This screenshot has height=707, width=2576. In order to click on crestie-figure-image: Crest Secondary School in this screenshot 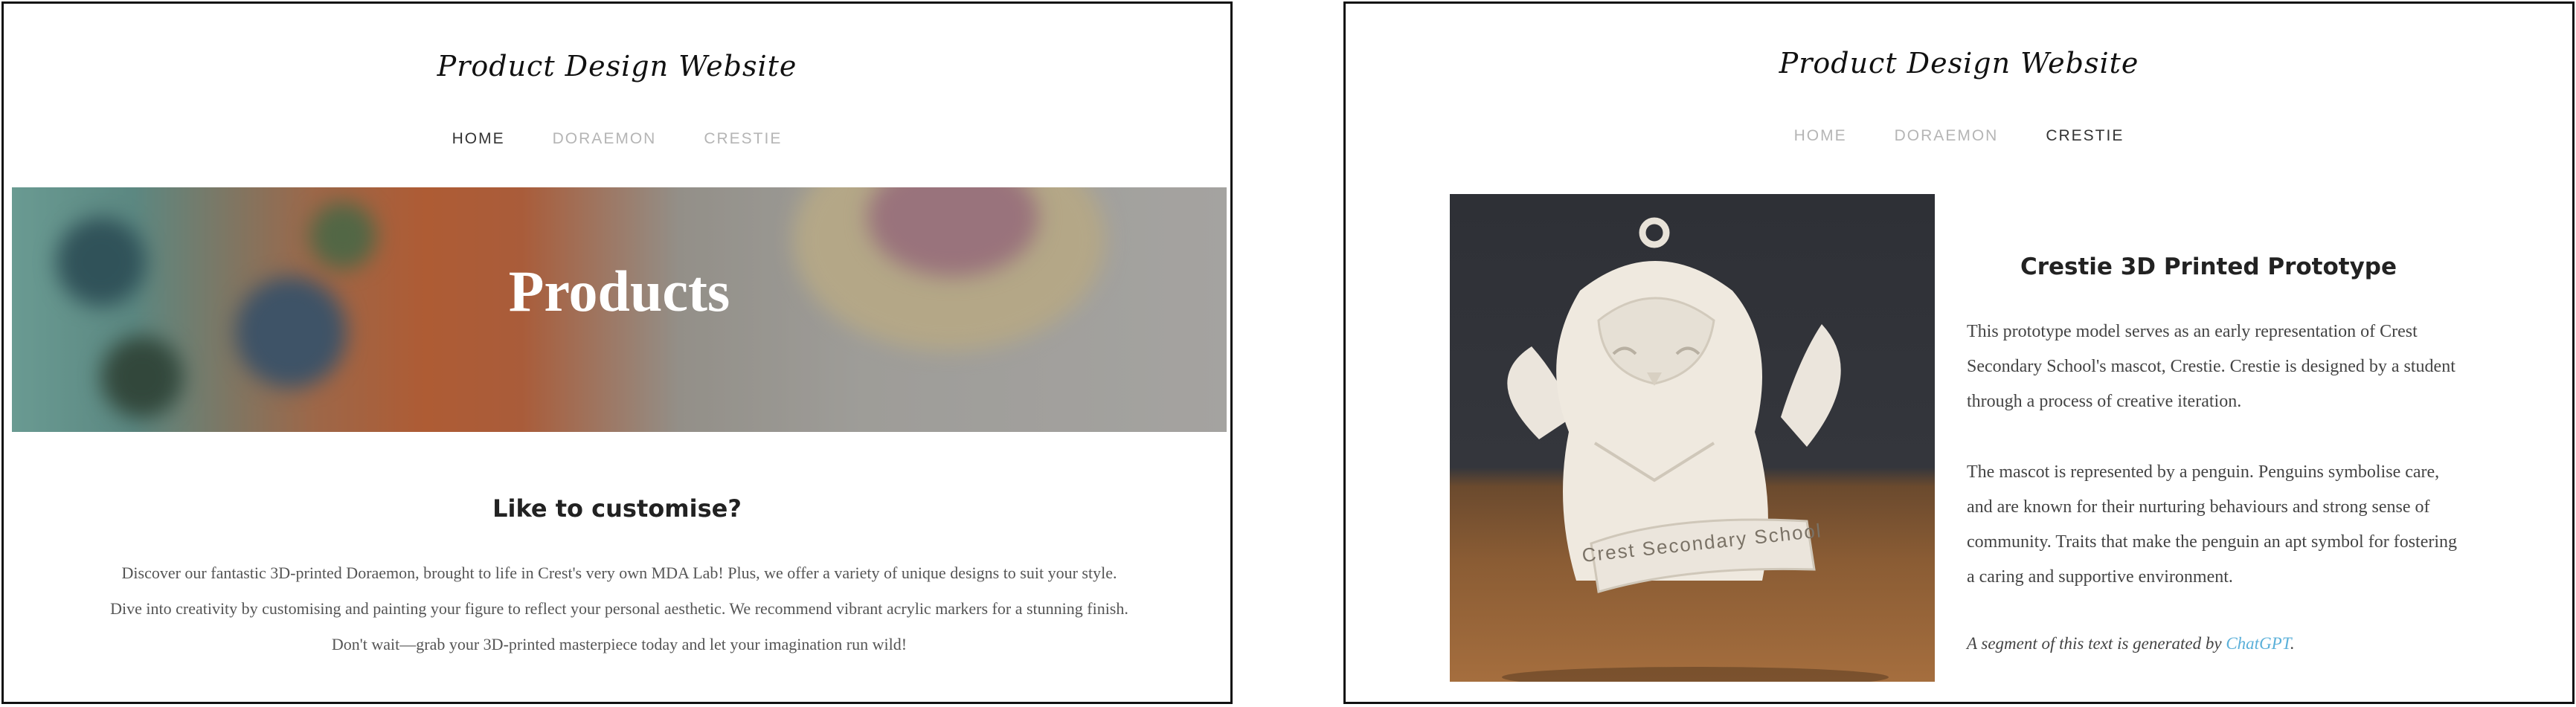, I will do `click(1696, 449)`.